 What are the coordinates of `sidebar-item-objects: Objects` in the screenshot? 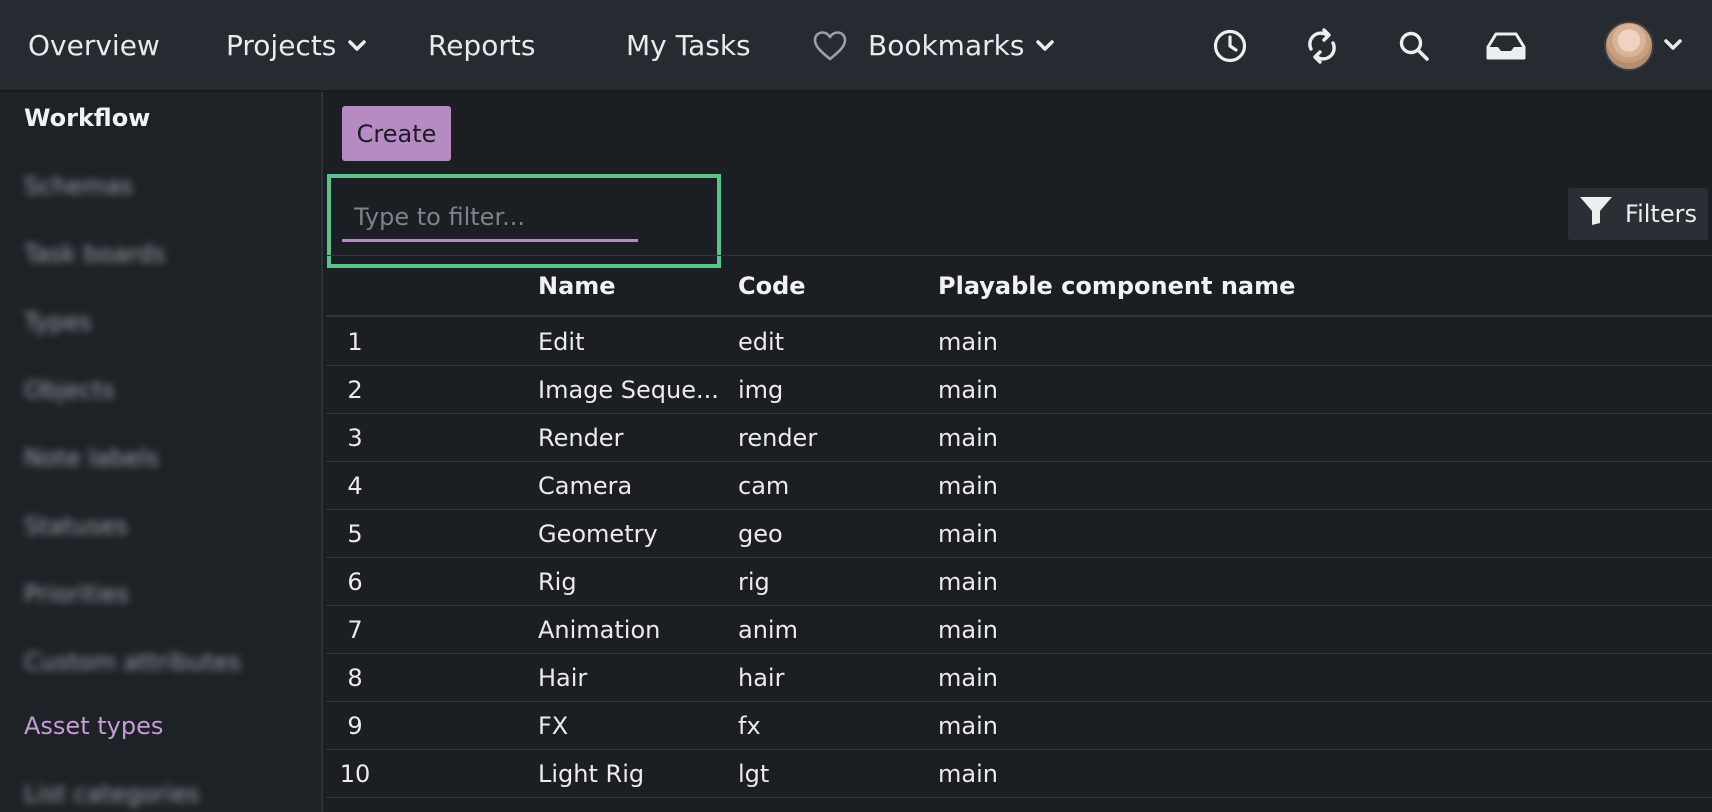 It's located at (69, 390).